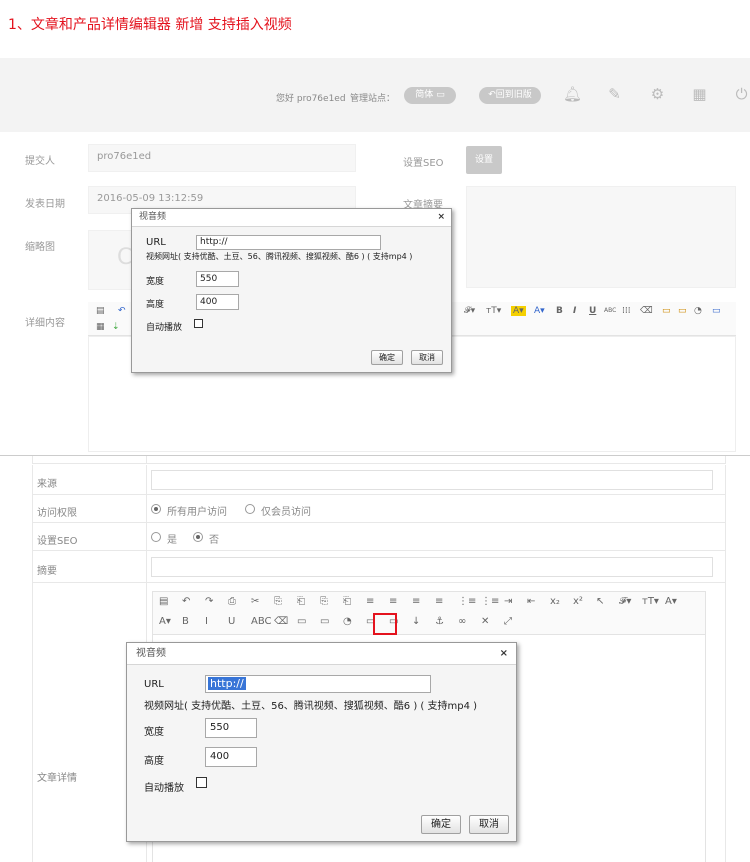 This screenshot has height=862, width=750. Describe the element at coordinates (716, 311) in the screenshot. I see `video-icon: ▭` at that location.